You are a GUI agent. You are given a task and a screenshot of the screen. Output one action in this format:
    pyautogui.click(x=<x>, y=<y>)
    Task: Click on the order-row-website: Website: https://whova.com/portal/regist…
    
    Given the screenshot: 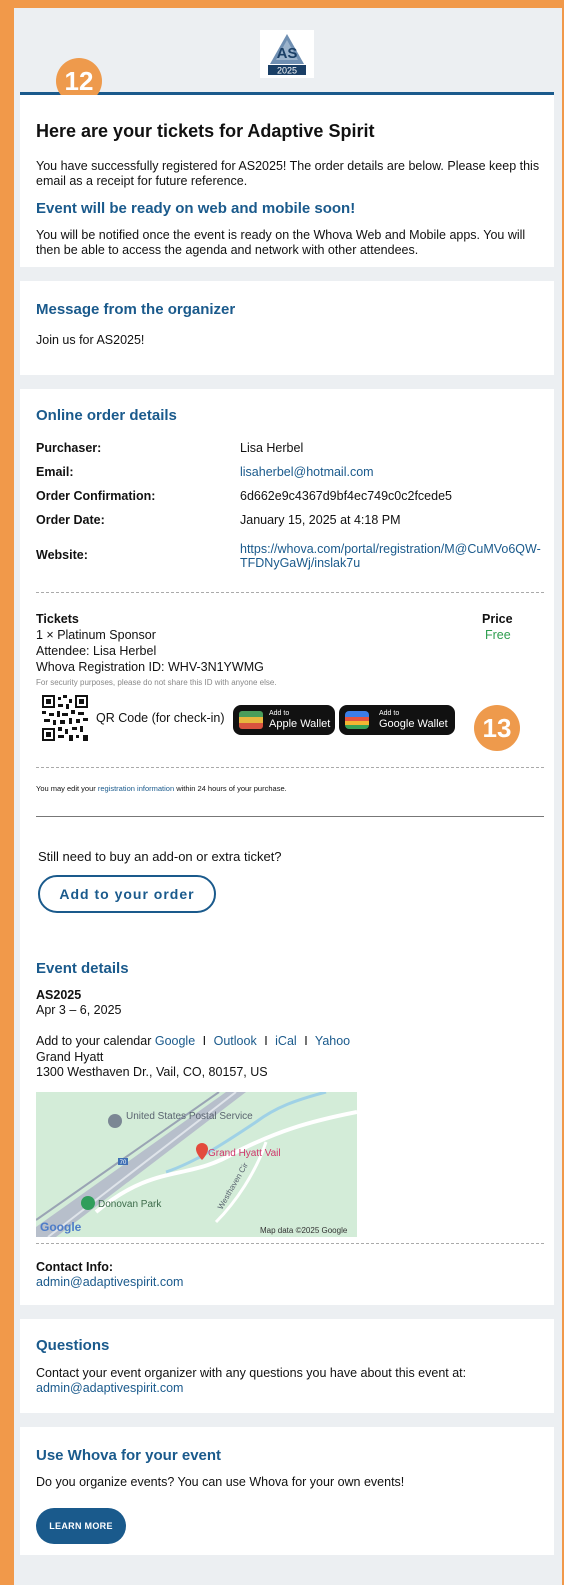 What is the action you would take?
    pyautogui.click(x=291, y=558)
    